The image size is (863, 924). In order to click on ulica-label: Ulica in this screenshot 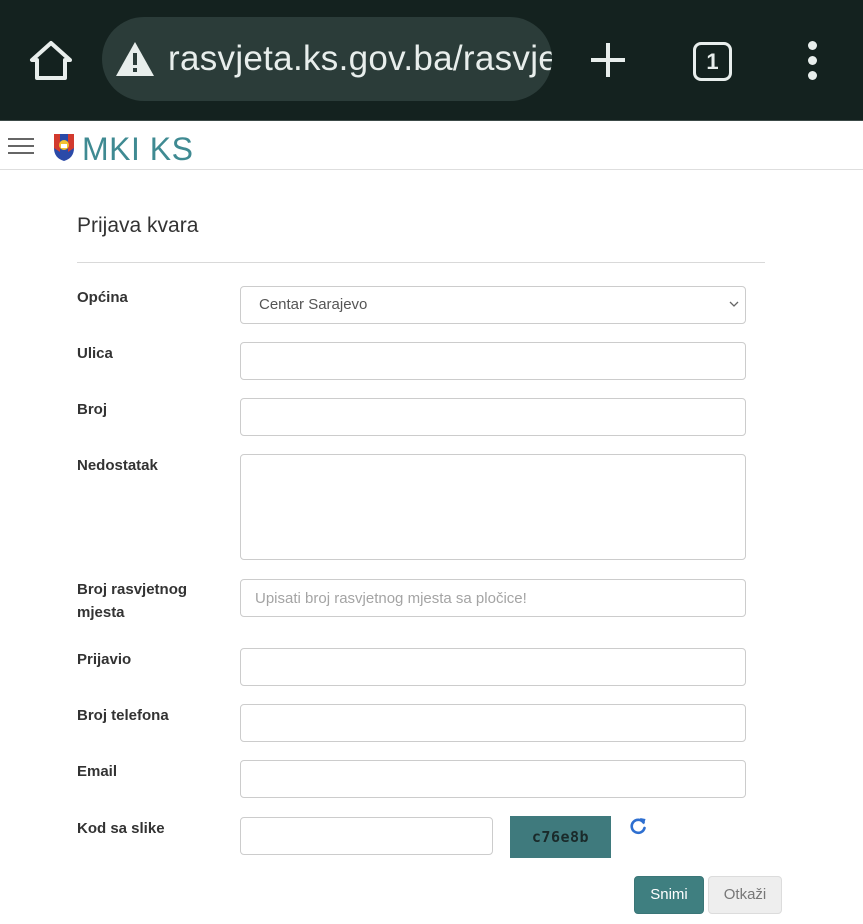, I will do `click(95, 353)`.